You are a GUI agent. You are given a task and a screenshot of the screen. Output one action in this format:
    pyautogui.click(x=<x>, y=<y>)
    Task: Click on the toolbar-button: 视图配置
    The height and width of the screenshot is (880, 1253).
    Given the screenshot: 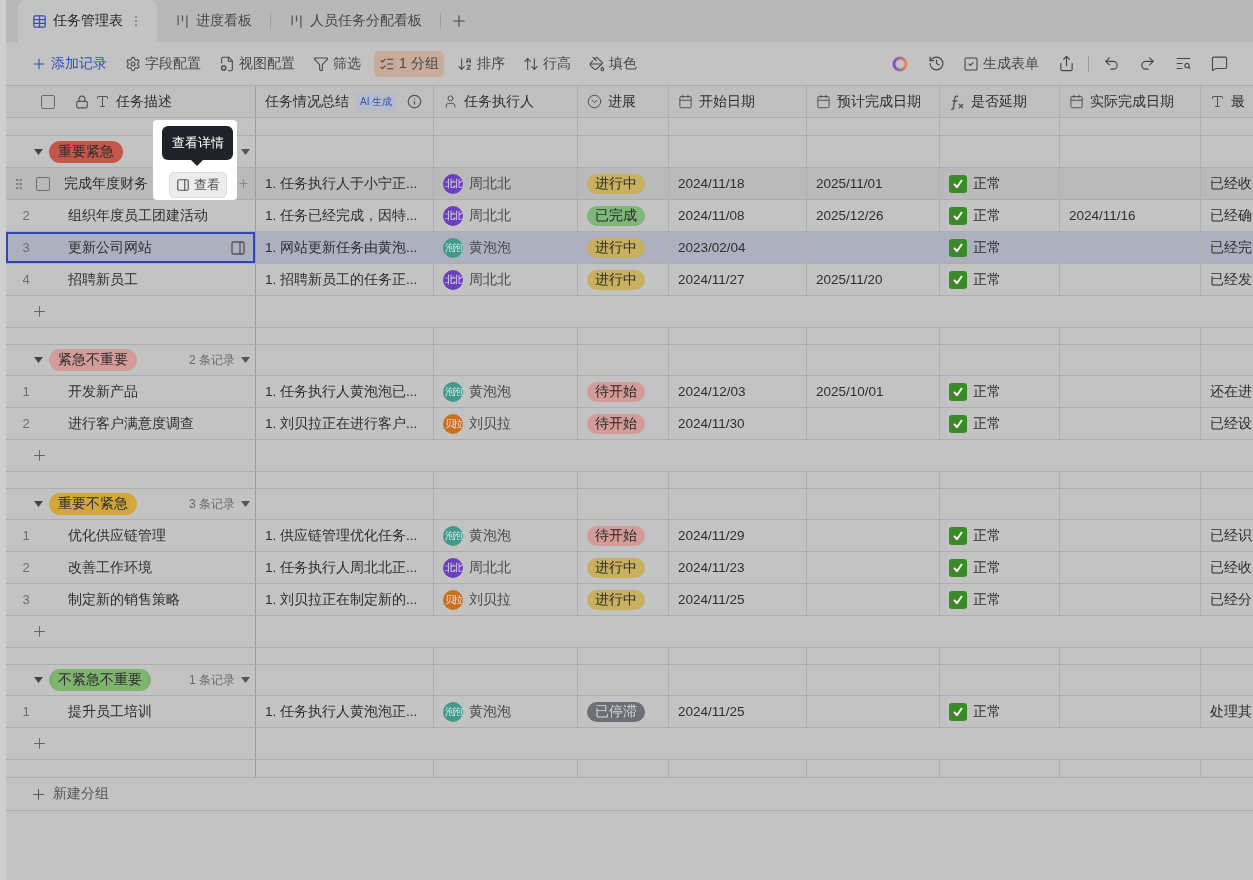 What is the action you would take?
    pyautogui.click(x=257, y=63)
    